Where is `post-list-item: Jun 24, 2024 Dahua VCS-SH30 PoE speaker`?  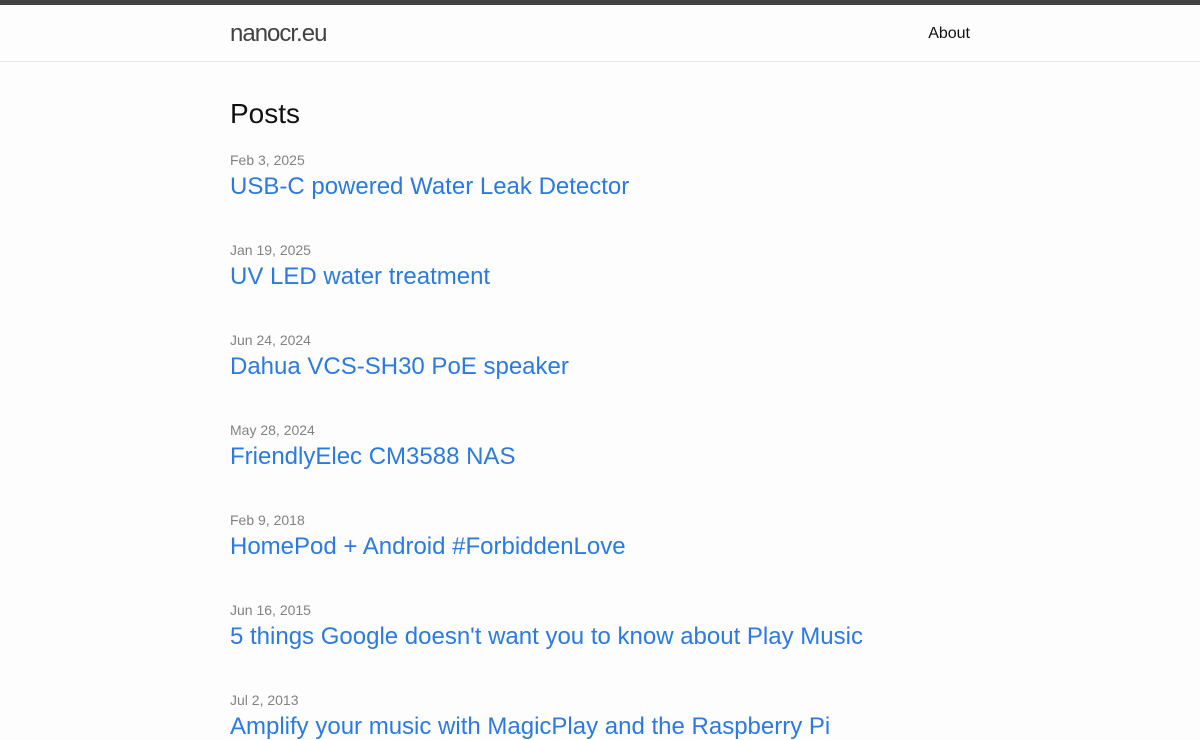
post-list-item: Jun 24, 2024 Dahua VCS-SH30 PoE speaker is located at coordinates (600, 360).